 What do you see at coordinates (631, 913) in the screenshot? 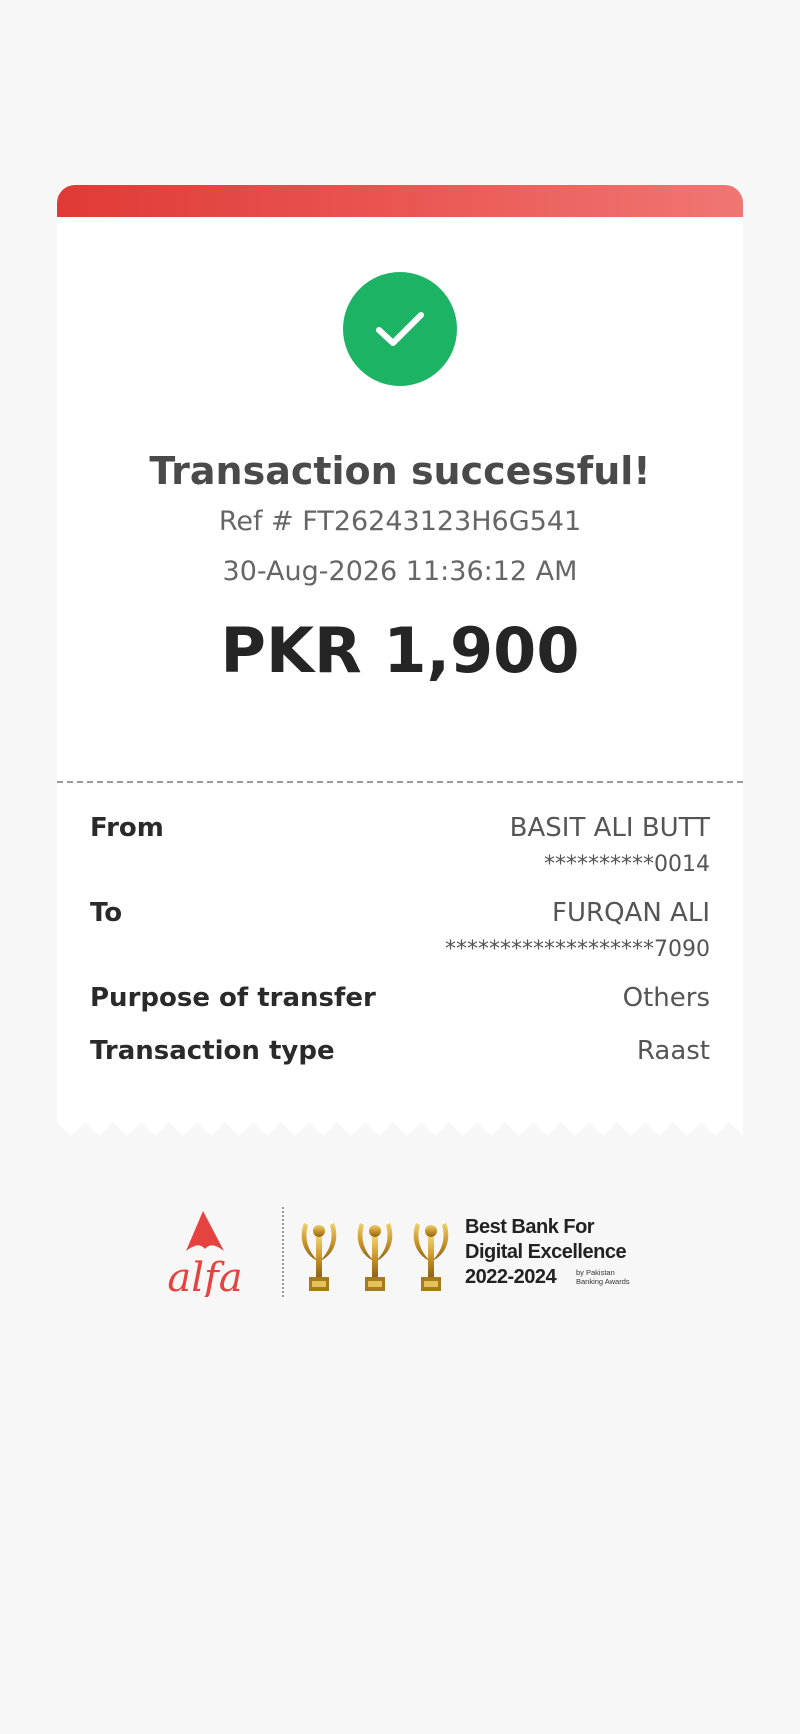
I see `to-name: FURQAN ALI` at bounding box center [631, 913].